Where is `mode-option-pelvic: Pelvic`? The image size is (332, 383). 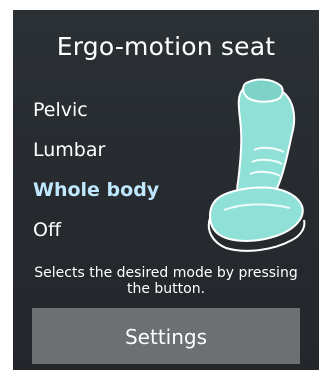
mode-option-pelvic: Pelvic is located at coordinates (113, 110).